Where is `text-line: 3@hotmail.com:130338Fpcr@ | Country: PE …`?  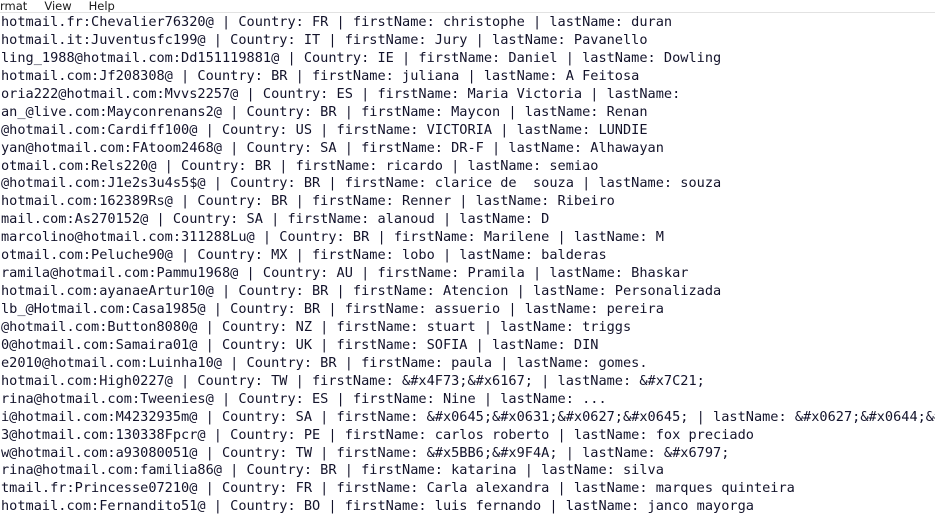
text-line: 3@hotmail.com:130338Fpcr@ | Country: PE … is located at coordinates (377, 434).